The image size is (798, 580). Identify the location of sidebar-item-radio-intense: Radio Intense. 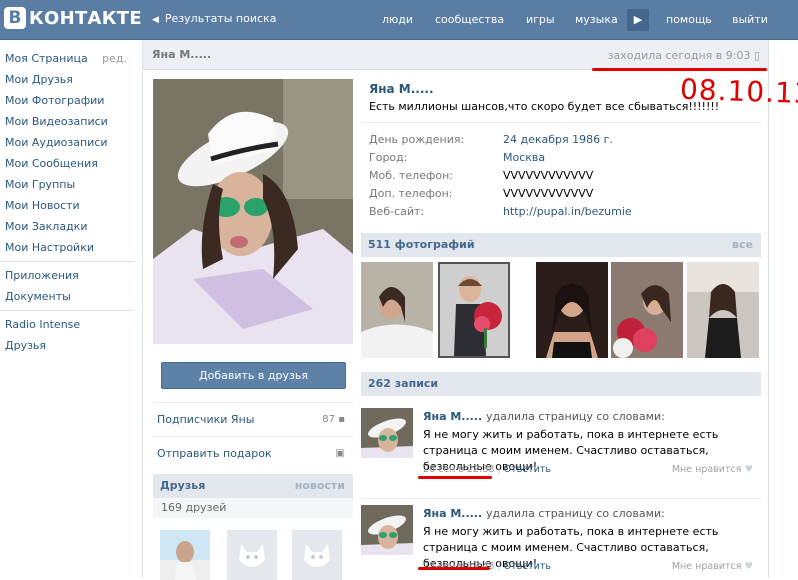
(67, 324).